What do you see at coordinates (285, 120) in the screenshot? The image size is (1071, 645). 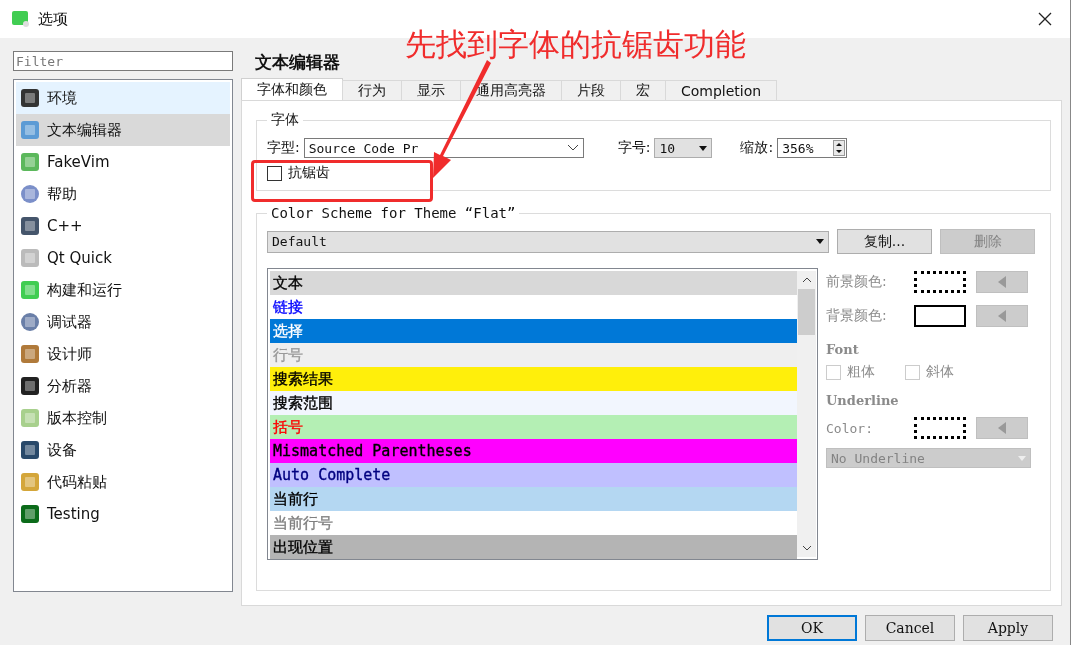 I see `group-title: 字体` at bounding box center [285, 120].